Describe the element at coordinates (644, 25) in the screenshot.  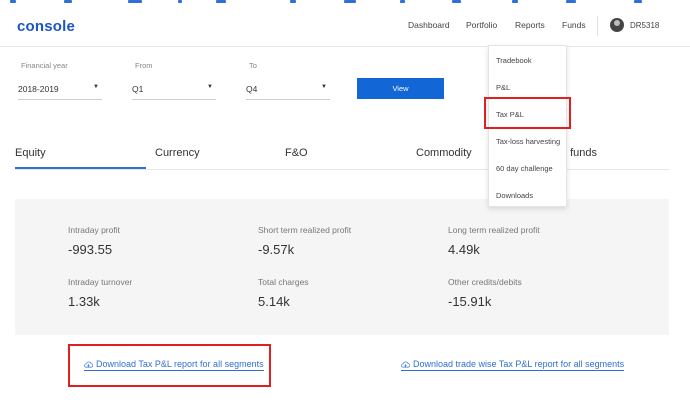
I see `user-id: DR5318` at that location.